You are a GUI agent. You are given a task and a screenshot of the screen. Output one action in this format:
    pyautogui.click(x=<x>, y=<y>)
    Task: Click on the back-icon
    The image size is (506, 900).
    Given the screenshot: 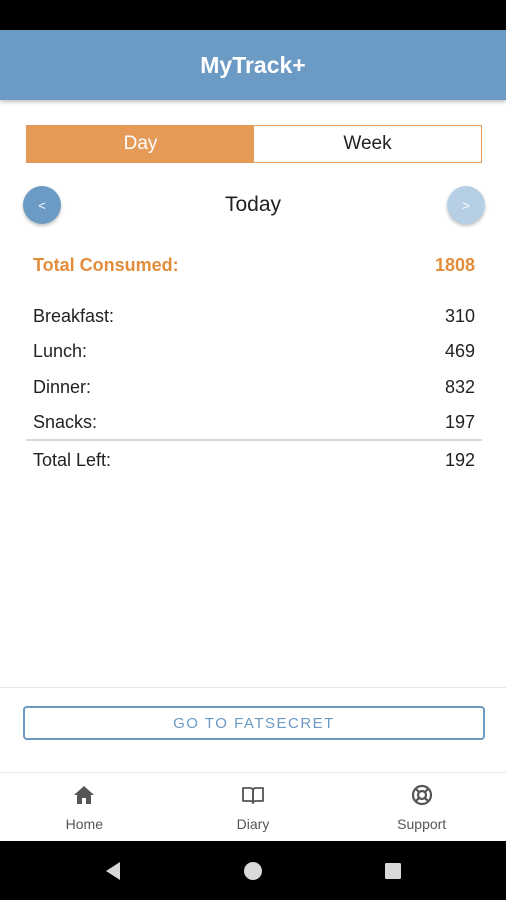 What is the action you would take?
    pyautogui.click(x=113, y=871)
    